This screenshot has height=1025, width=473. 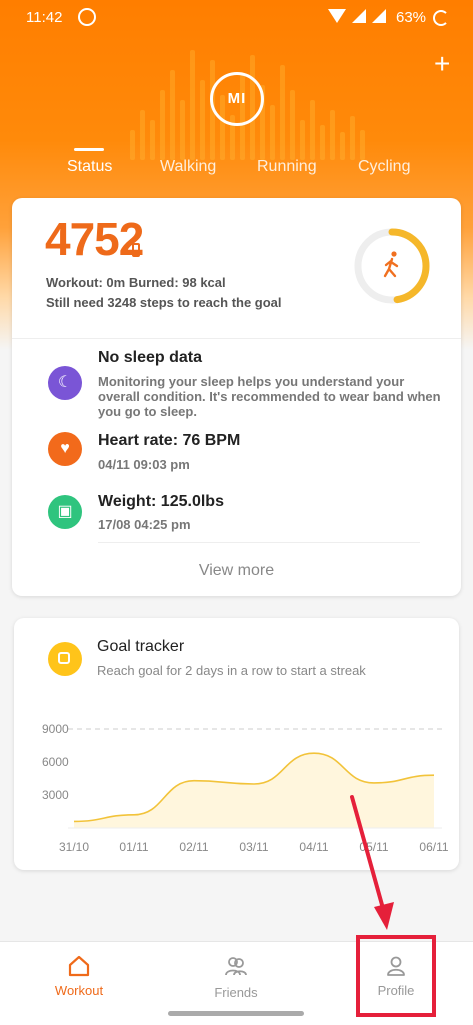 I want to click on nav-workout-label: Workout, so click(x=79, y=990).